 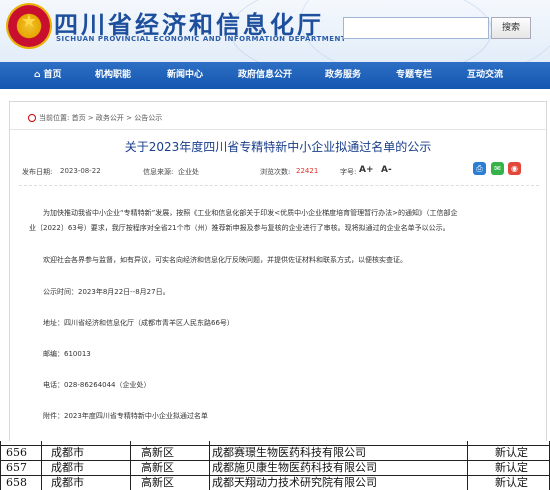 I want to click on nav-item-topics: 专题专栏, so click(x=414, y=75).